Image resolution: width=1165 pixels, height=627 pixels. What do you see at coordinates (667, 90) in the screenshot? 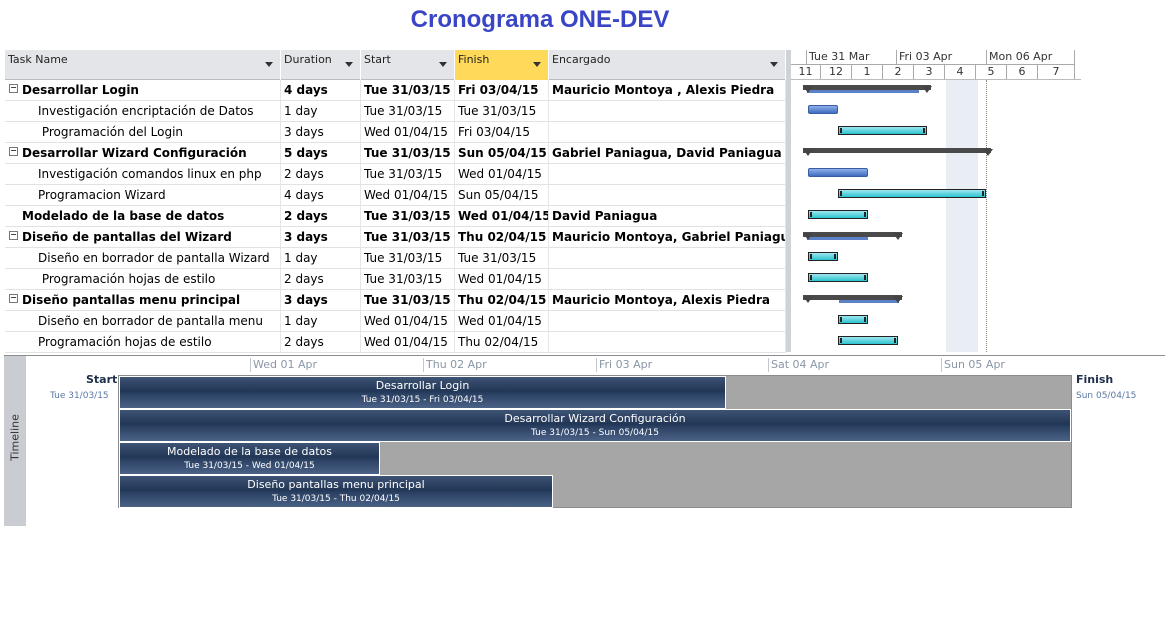
I see `encargado-cell: Mauricio Montoya , Alexis Piedra` at bounding box center [667, 90].